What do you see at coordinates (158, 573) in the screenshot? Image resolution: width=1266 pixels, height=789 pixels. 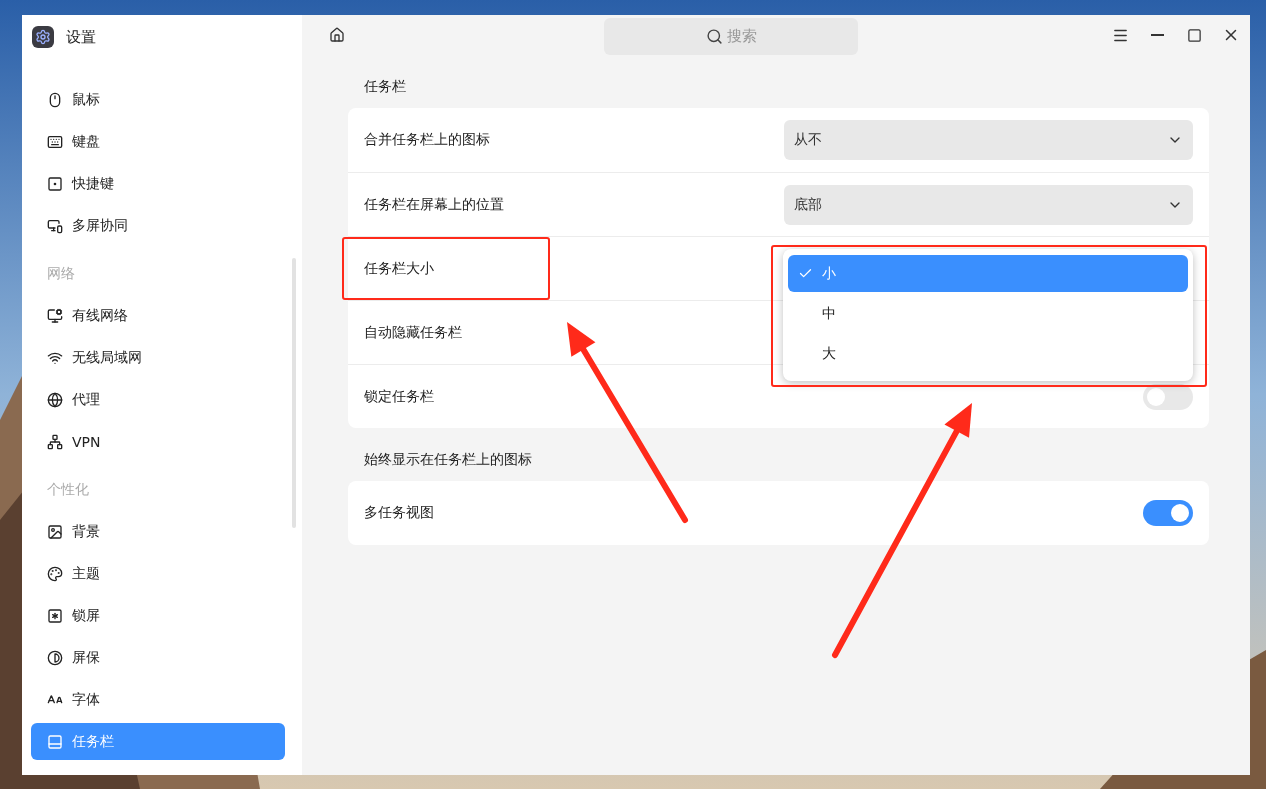 I see `sidebar-item: 主题` at bounding box center [158, 573].